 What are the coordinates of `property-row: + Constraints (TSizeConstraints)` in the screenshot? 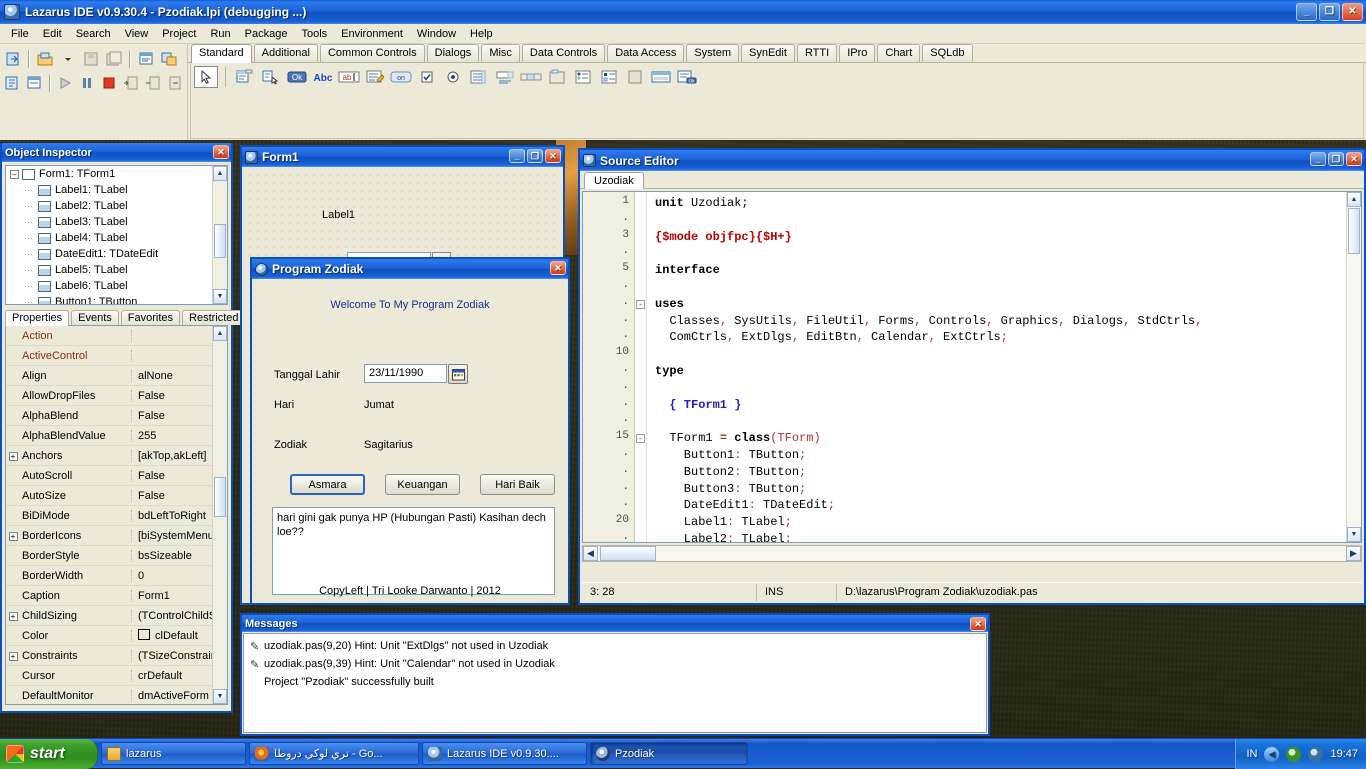 It's located at (116, 656).